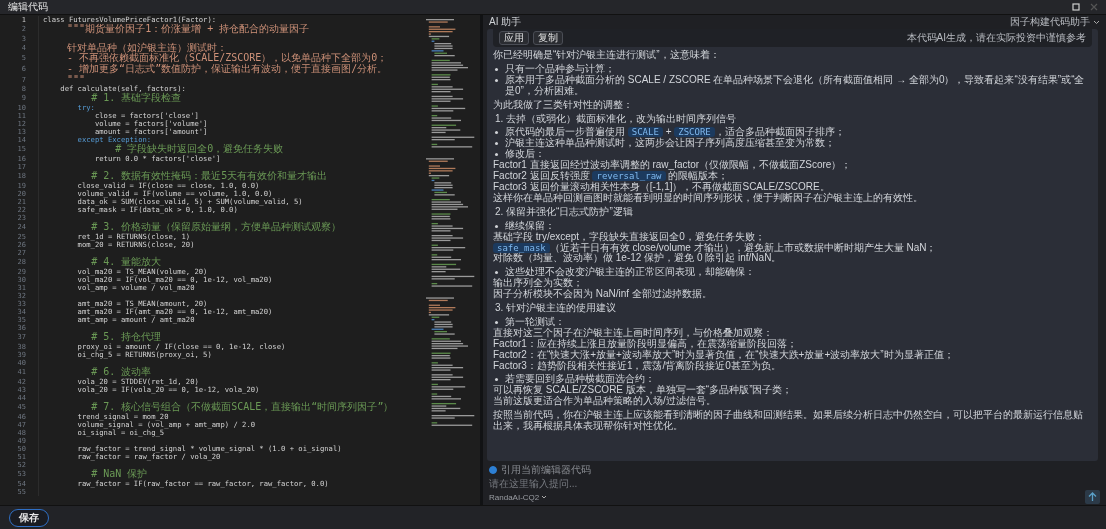  Describe the element at coordinates (708, 198) in the screenshot. I see `message-text: 这样你在单品种回测画图时就能看到明显的时间序列形状，便于判断因子在沪银主连上的有效性。` at that location.